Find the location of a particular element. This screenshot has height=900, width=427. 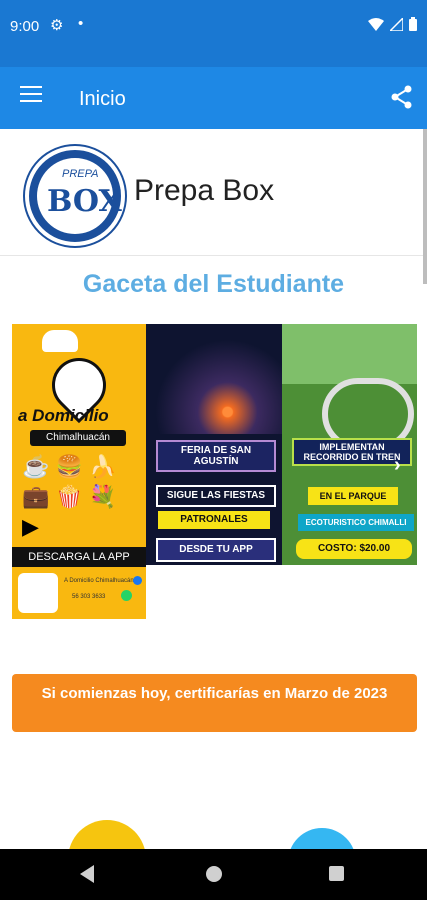

page-title: Inicio is located at coordinates (102, 99).